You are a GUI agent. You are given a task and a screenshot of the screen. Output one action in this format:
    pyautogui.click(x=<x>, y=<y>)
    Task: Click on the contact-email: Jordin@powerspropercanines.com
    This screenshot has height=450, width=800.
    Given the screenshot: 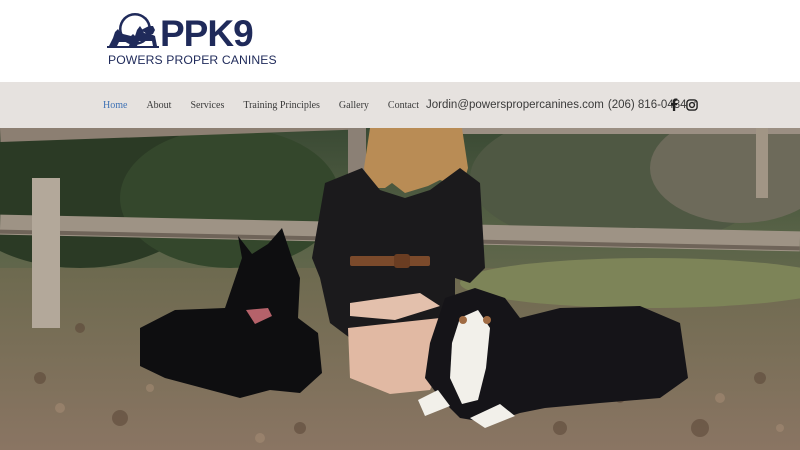 What is the action you would take?
    pyautogui.click(x=515, y=105)
    